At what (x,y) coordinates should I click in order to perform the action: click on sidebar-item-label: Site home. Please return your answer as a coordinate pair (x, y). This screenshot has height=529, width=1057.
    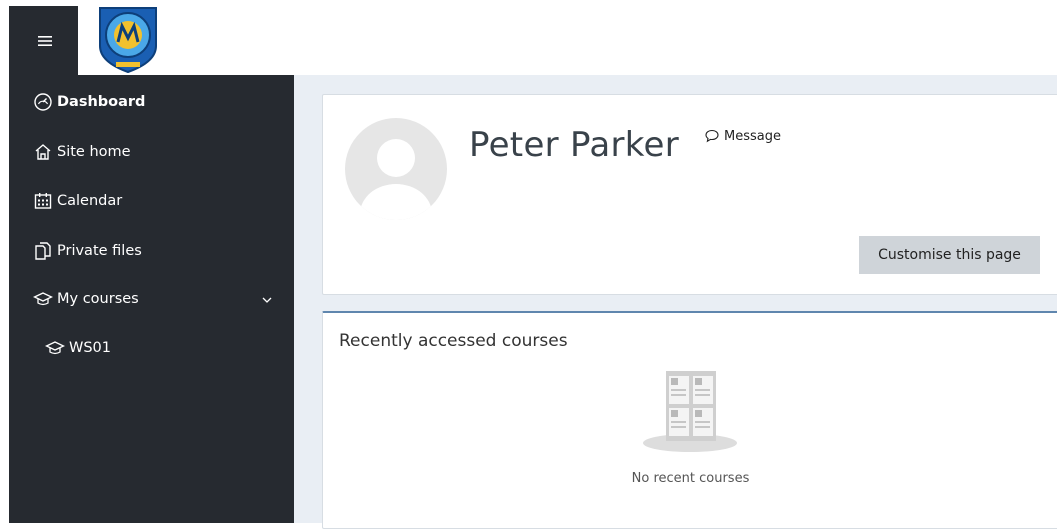
    Looking at the image, I should click on (94, 152).